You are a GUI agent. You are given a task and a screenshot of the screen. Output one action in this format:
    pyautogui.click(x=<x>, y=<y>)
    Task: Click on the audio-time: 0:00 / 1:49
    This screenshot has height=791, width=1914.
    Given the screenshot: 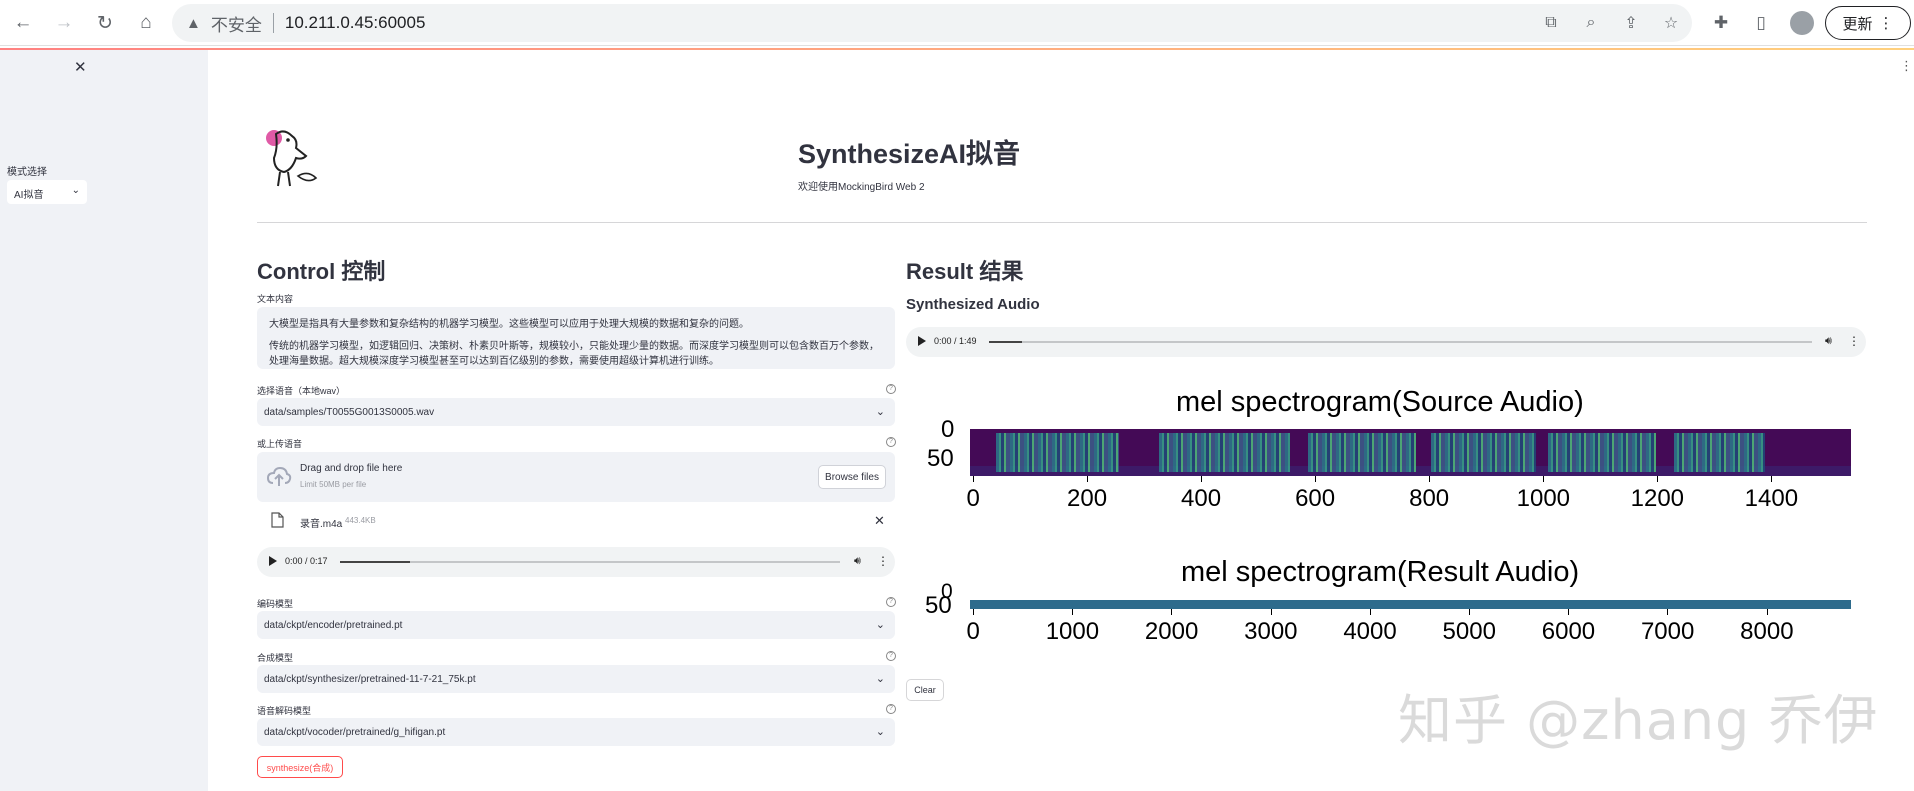 What is the action you would take?
    pyautogui.click(x=955, y=341)
    